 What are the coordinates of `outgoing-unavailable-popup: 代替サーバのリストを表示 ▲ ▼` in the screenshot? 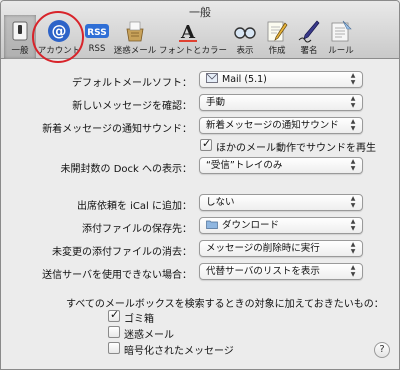 It's located at (281, 271).